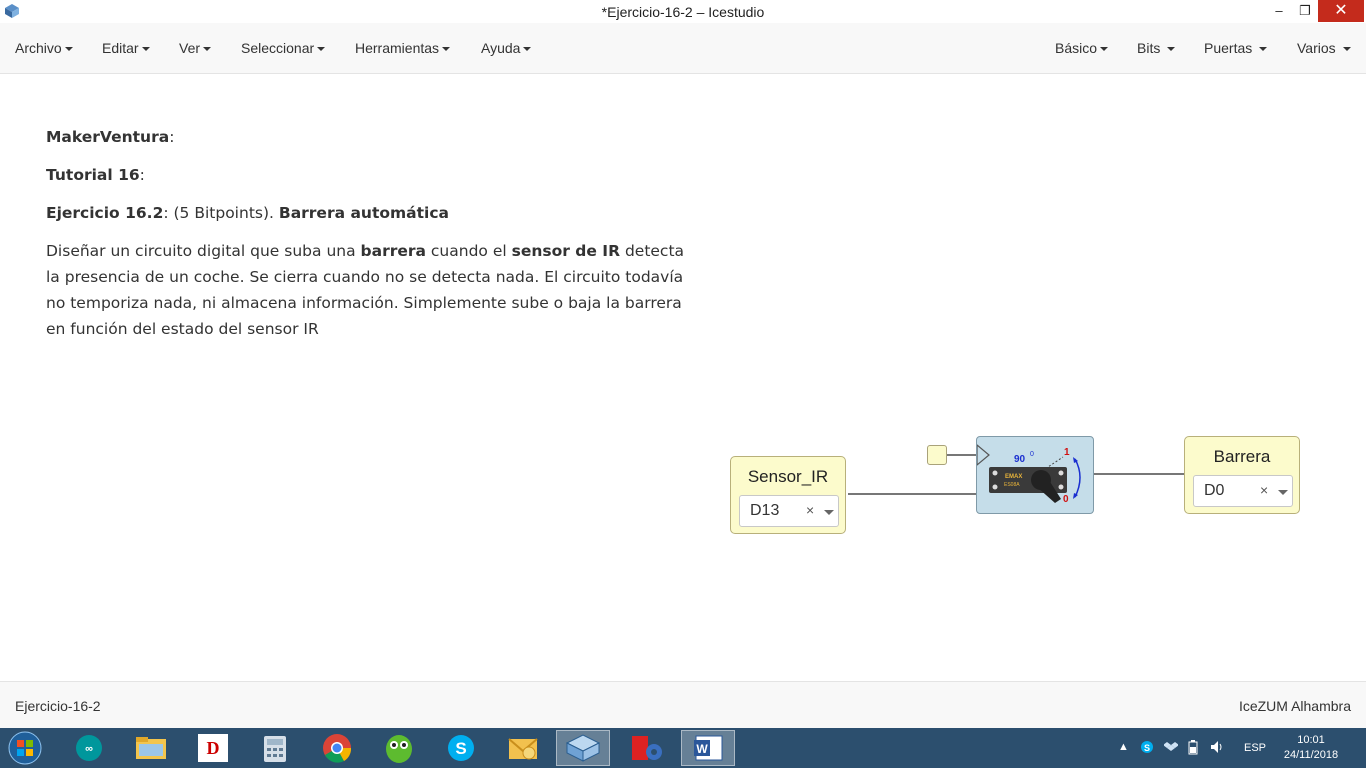 This screenshot has height=771, width=1366. What do you see at coordinates (1218, 747) in the screenshot?
I see `volume-icon` at bounding box center [1218, 747].